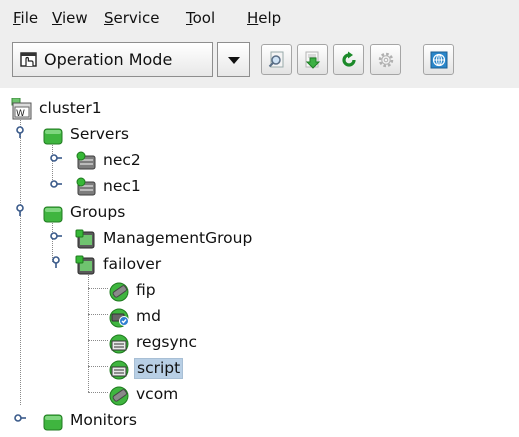 The image size is (519, 437). Describe the element at coordinates (178, 238) in the screenshot. I see `tree-label-management-group: ManagementGroup` at that location.